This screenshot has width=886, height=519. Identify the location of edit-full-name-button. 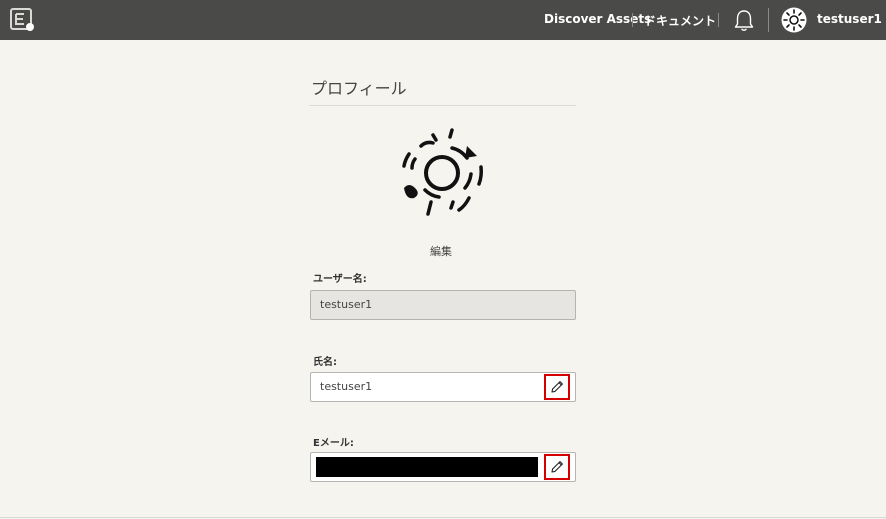
(557, 387).